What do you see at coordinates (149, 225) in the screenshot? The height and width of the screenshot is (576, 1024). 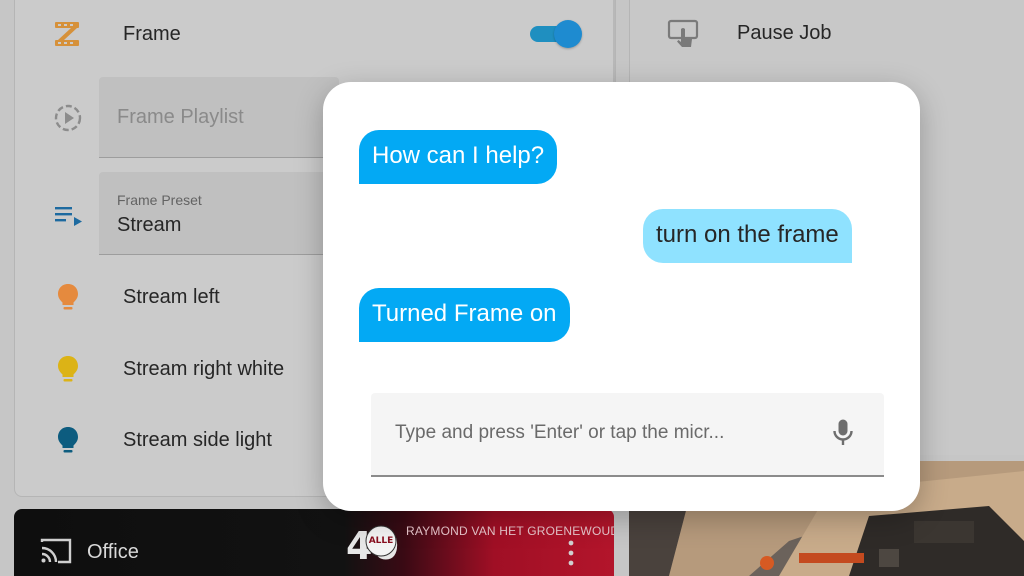 I see `frame-preset-value: Stream` at bounding box center [149, 225].